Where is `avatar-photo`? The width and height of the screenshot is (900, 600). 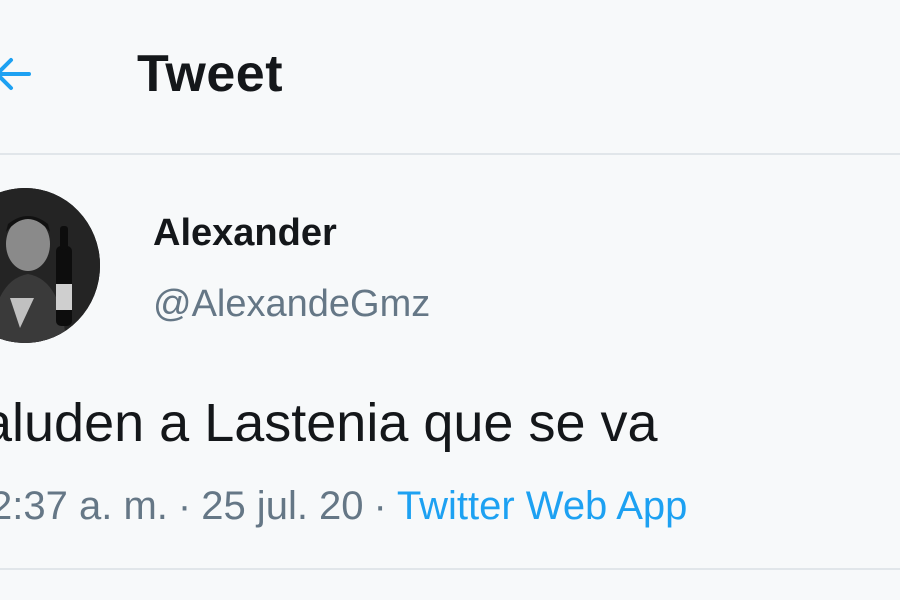 avatar-photo is located at coordinates (50, 265).